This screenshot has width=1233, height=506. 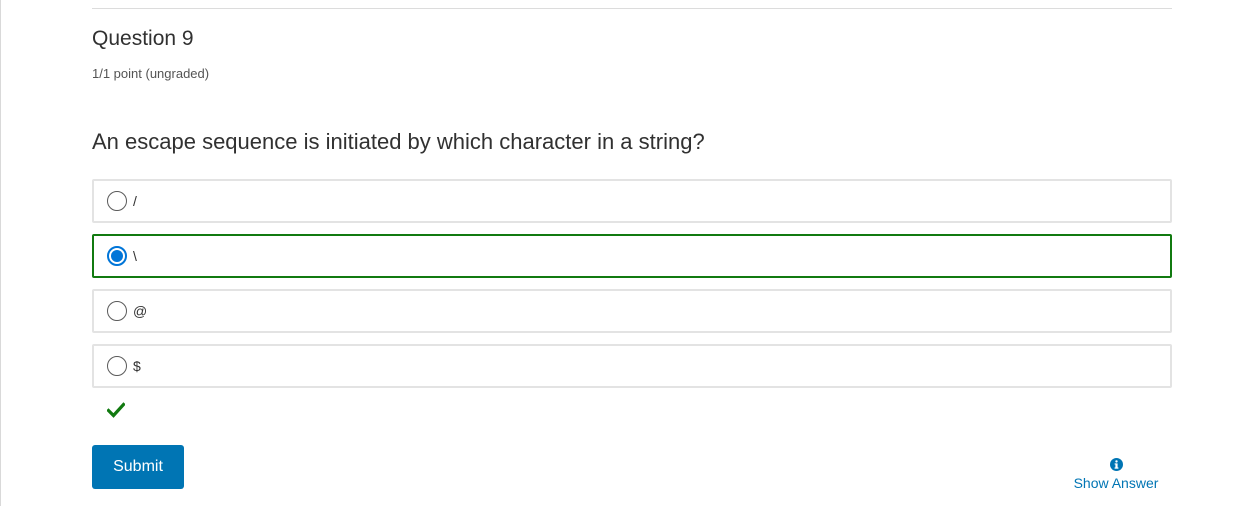 I want to click on submit-button: Submit, so click(x=138, y=467).